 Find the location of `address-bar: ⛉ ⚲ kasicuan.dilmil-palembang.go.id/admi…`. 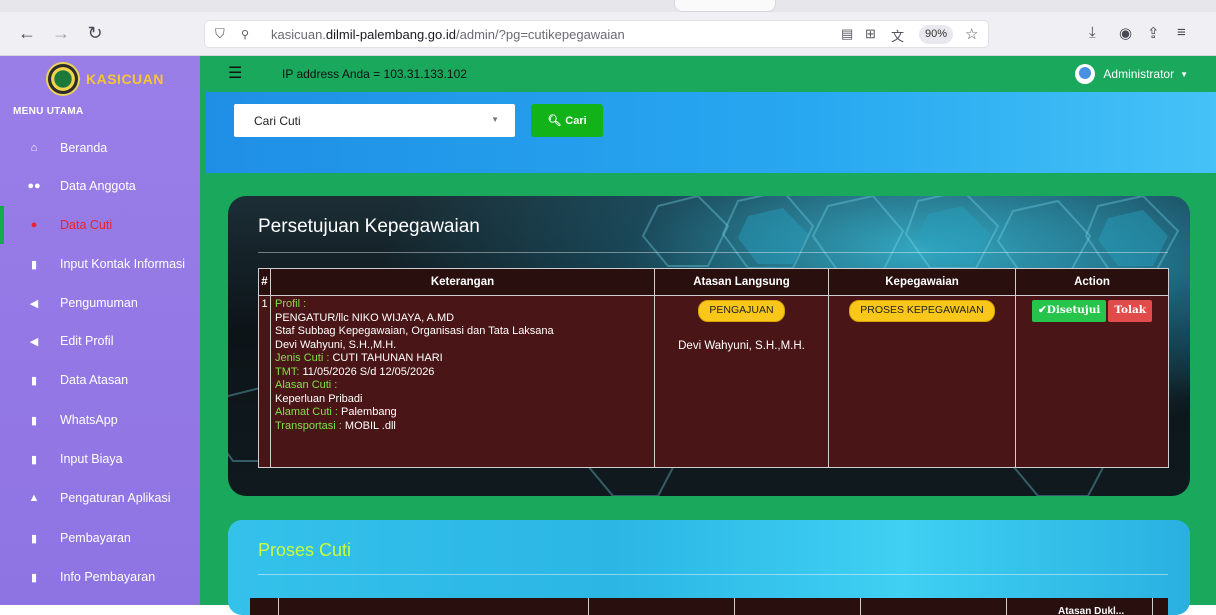

address-bar: ⛉ ⚲ kasicuan.dilmil-palembang.go.id/admi… is located at coordinates (596, 34).